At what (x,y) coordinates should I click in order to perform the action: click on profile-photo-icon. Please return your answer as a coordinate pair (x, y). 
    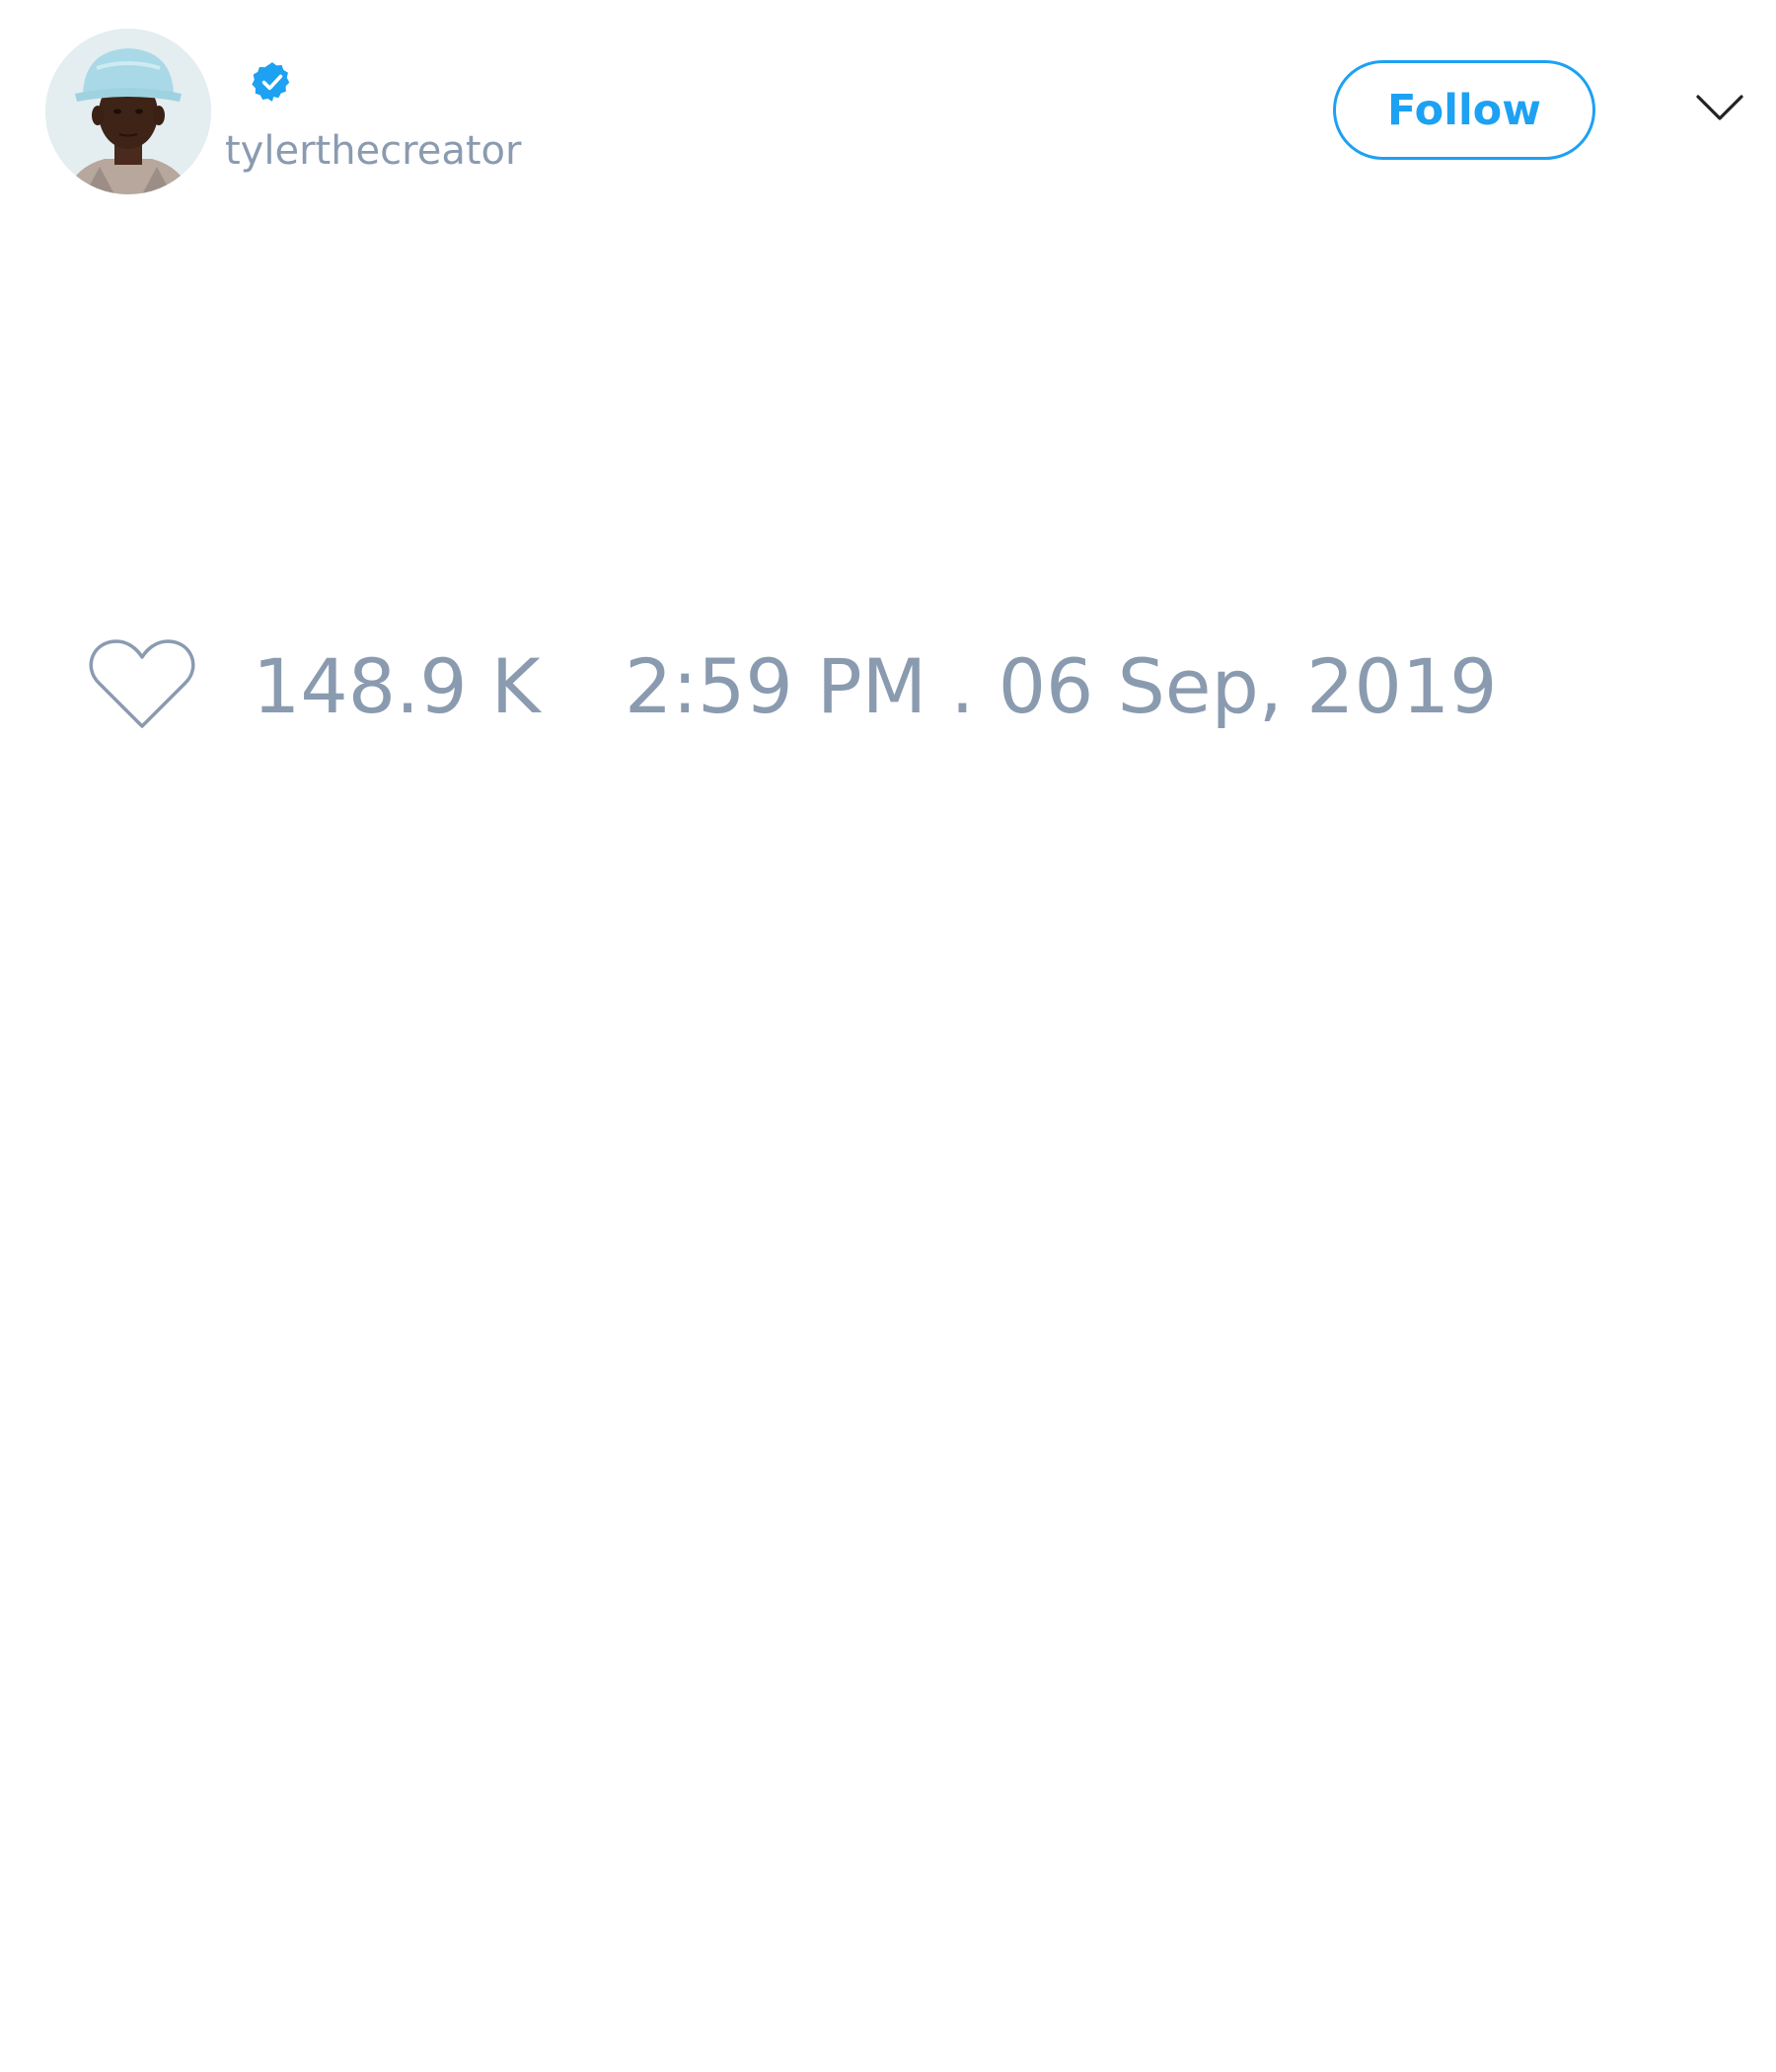
    Looking at the image, I should click on (128, 112).